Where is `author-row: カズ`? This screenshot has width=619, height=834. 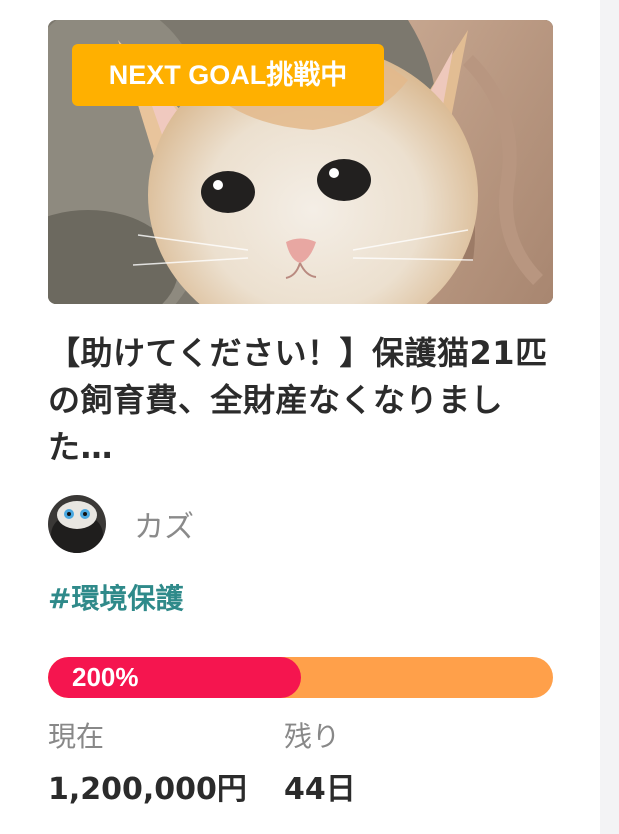
author-row: カズ is located at coordinates (300, 524).